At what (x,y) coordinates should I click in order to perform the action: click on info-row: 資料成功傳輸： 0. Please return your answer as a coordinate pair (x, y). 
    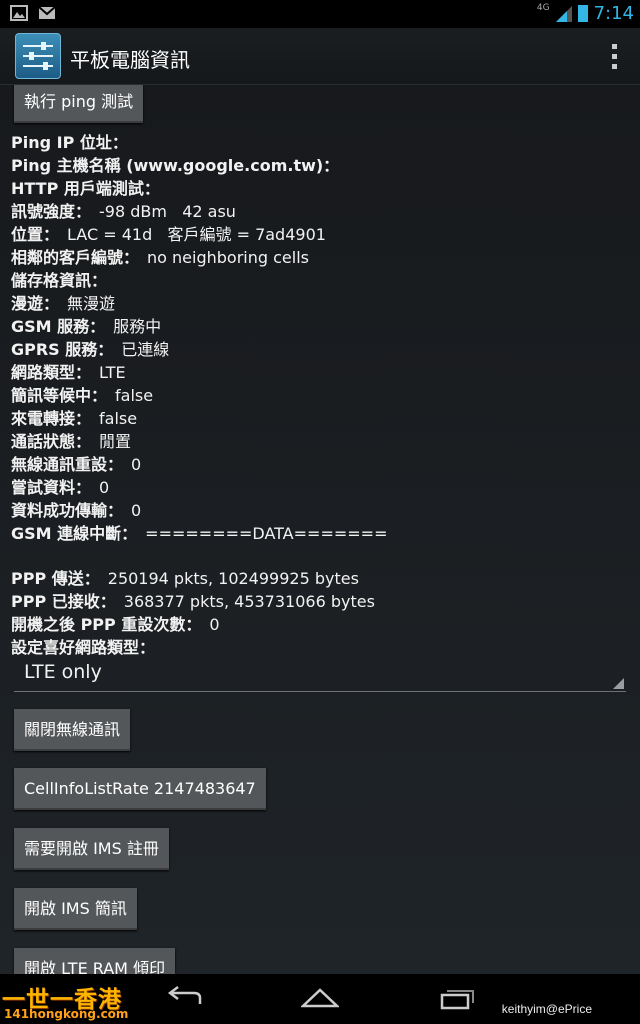
    Looking at the image, I should click on (76, 510).